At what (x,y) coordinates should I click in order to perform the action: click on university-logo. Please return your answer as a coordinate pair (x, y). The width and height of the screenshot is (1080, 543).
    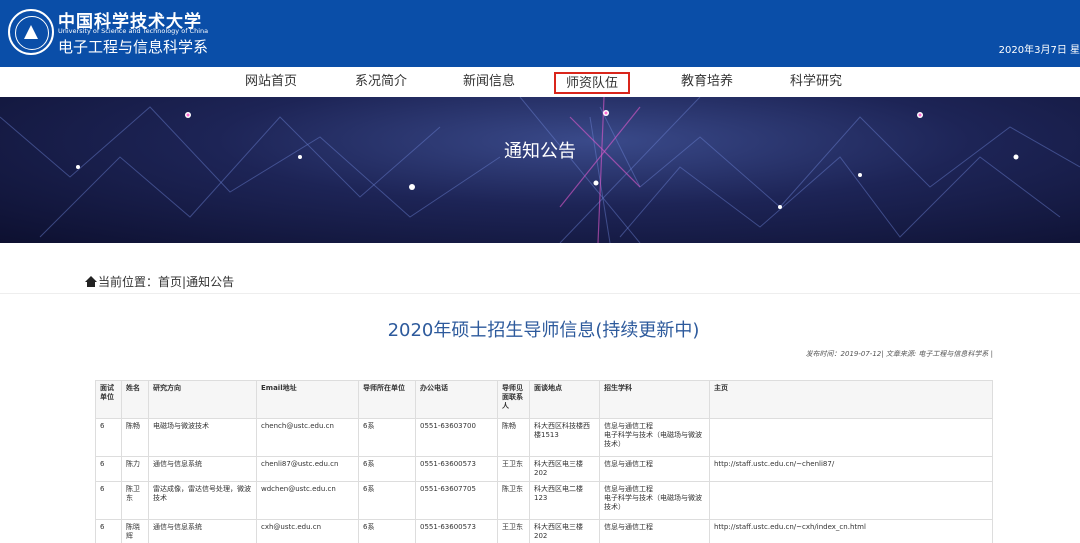
    Looking at the image, I should click on (31, 32).